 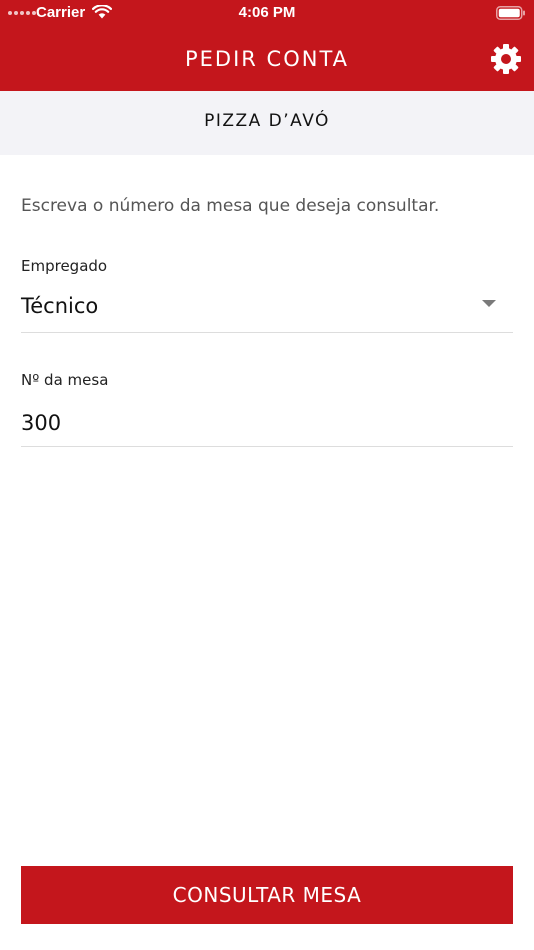 I want to click on employee-label: Empregado, so click(x=64, y=266).